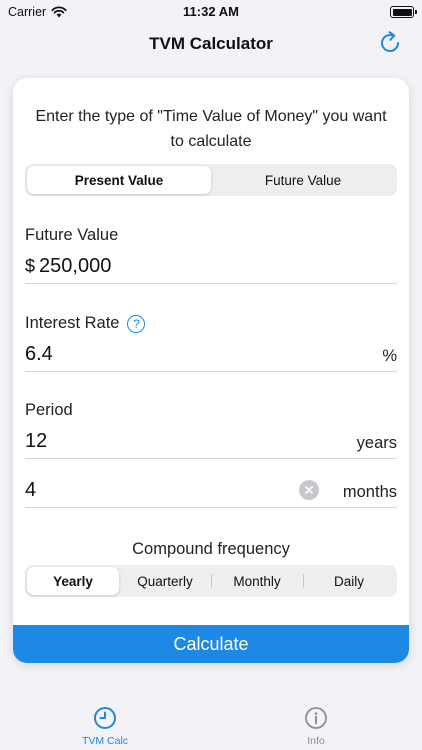 This screenshot has width=422, height=750. I want to click on navigation-bar: TVM Calculator, so click(211, 44).